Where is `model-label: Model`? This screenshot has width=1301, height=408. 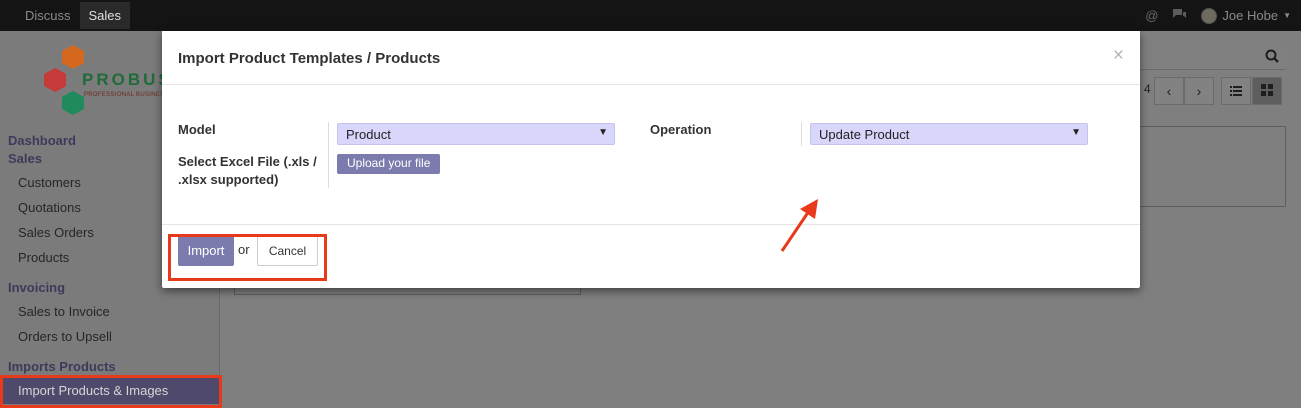 model-label: Model is located at coordinates (197, 129).